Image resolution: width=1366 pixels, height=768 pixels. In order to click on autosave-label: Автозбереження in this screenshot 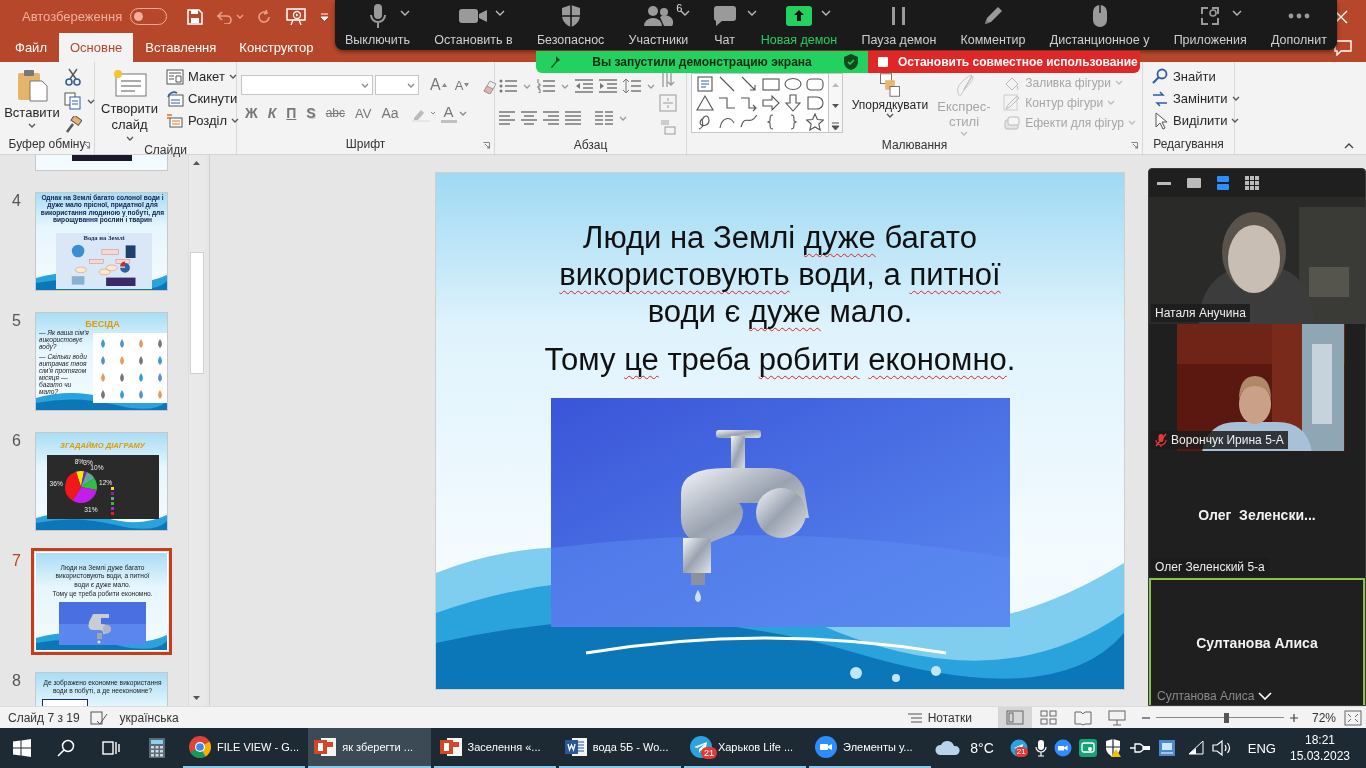, I will do `click(72, 16)`.